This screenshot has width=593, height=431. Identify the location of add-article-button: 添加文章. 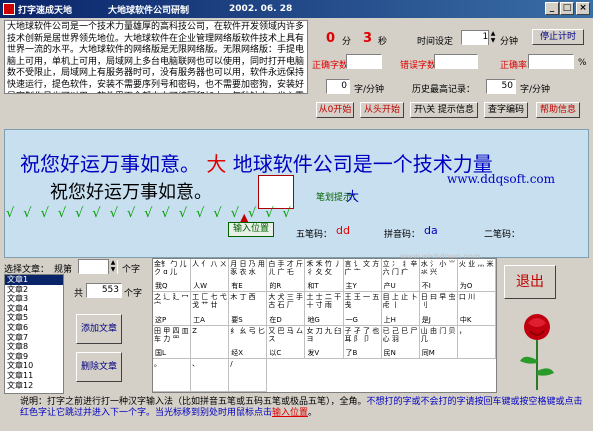
(99, 329).